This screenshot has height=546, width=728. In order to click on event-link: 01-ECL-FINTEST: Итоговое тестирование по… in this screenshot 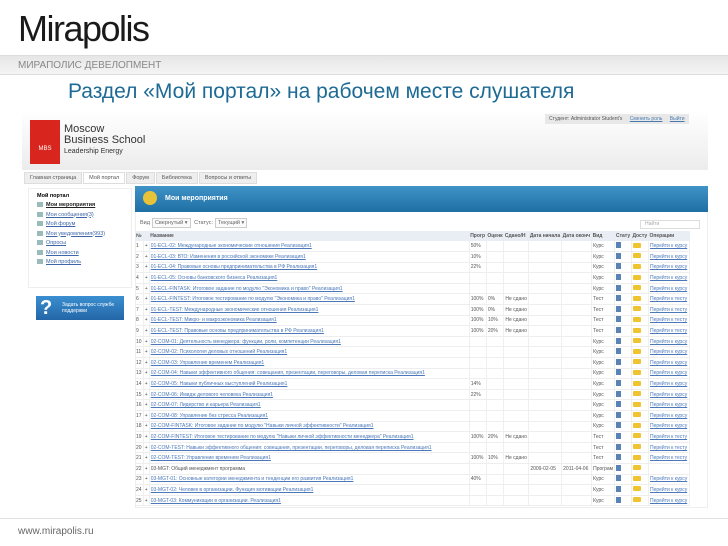, I will do `click(253, 299)`.